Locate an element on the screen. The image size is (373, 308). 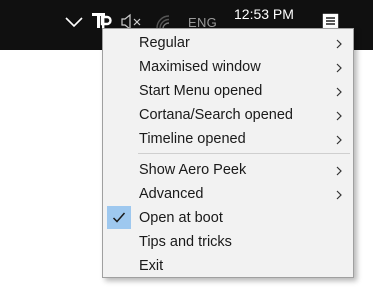
menu-item-label: Maximised window is located at coordinates (200, 67).